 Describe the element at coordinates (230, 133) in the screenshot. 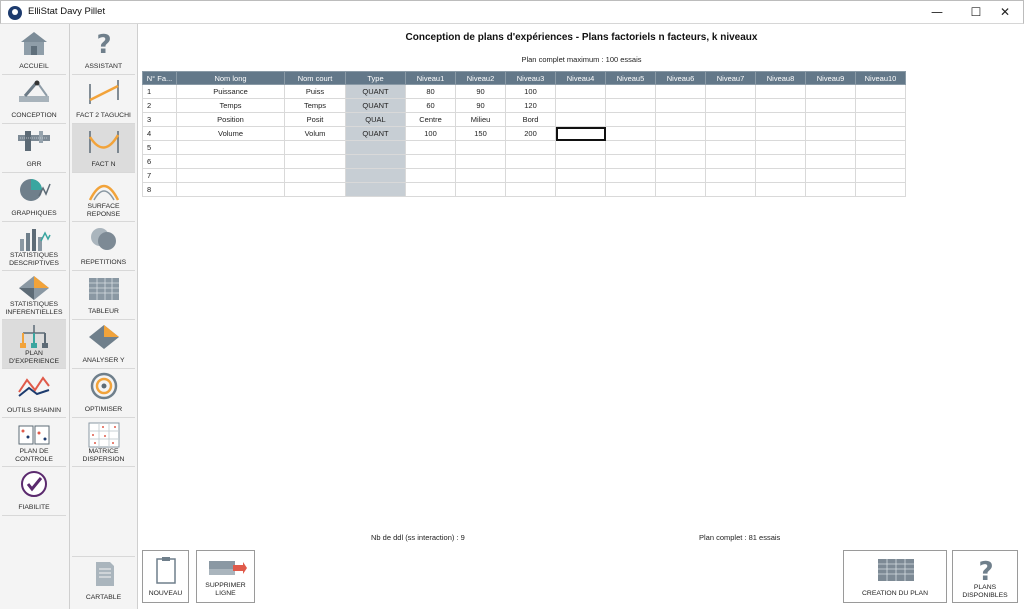

I see `table-cell: Volume` at that location.